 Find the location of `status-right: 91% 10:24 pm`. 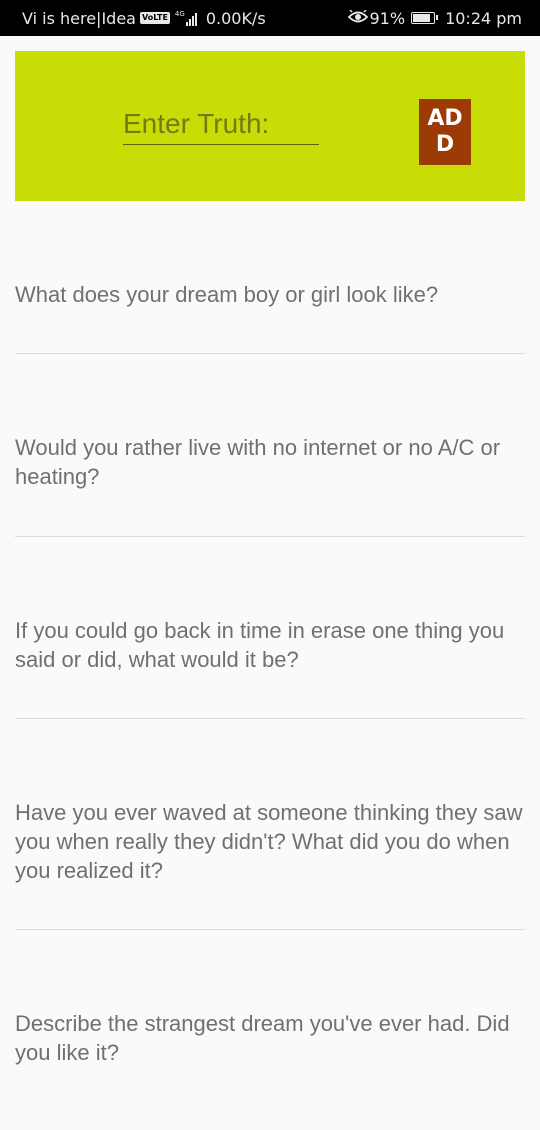

status-right: 91% 10:24 pm is located at coordinates (434, 18).